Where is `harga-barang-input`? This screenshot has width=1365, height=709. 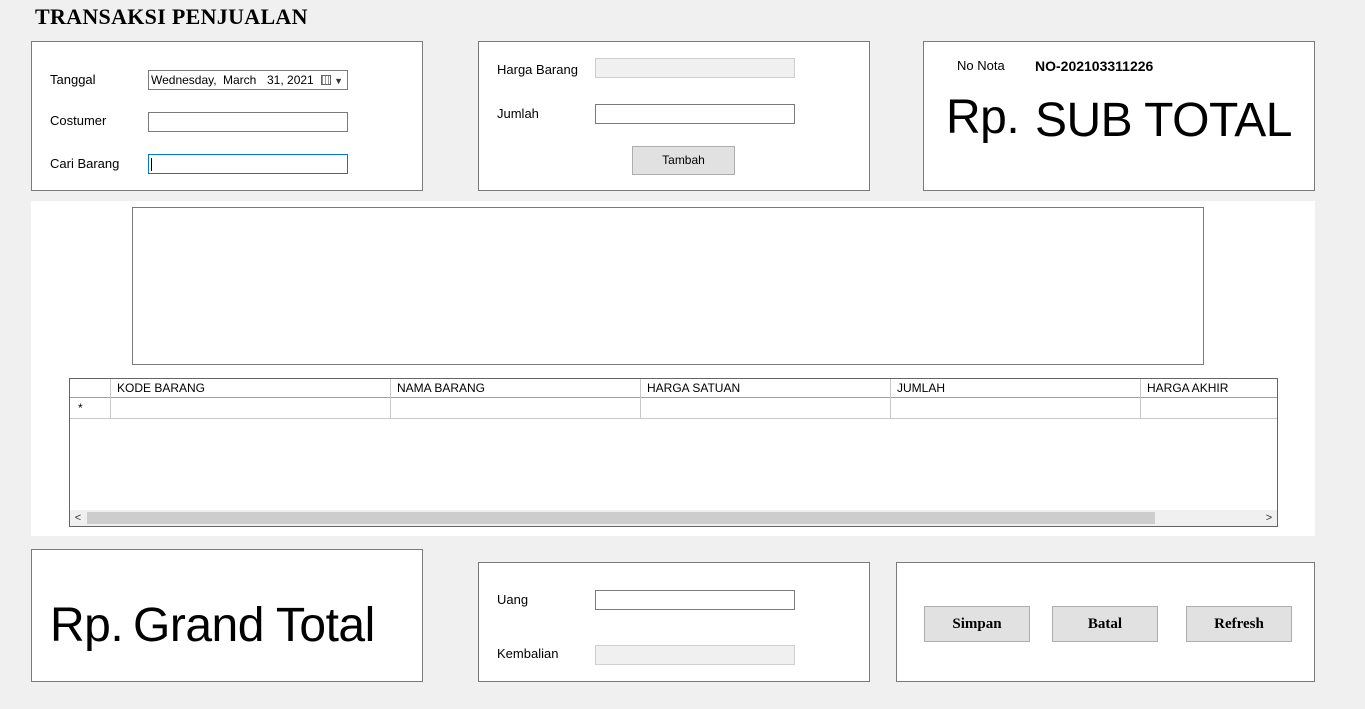 harga-barang-input is located at coordinates (695, 68).